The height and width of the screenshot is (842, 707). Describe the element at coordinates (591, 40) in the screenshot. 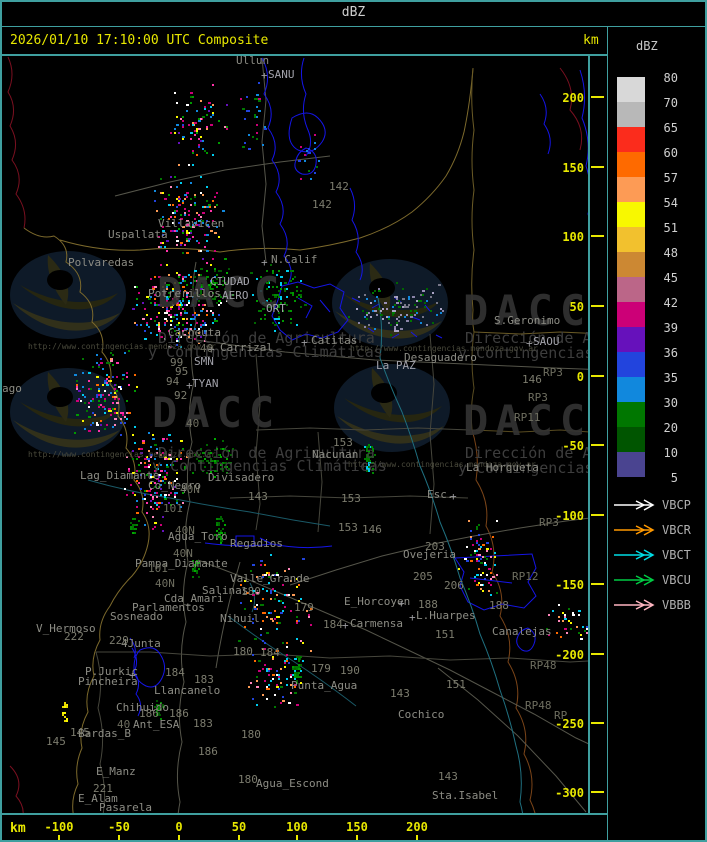

I see `km-unit-top: km` at that location.